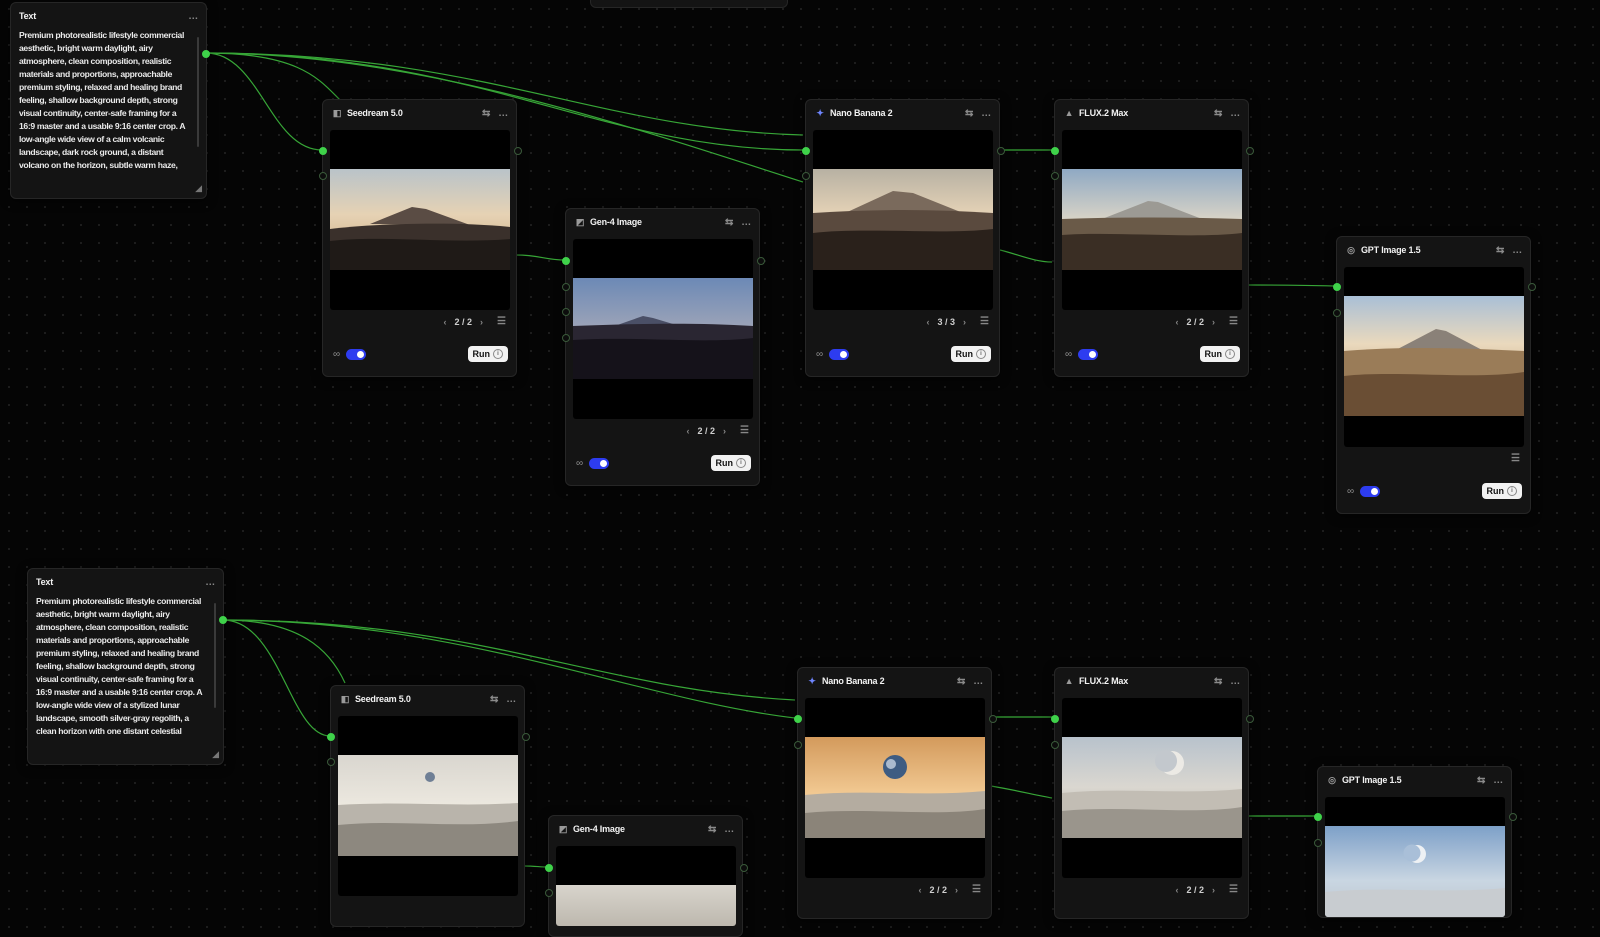 The image size is (1600, 937). Describe the element at coordinates (894, 793) in the screenshot. I see `model-node-nano-banana: ✦ Nano Banana 2 ⇆ … ‹ 2 / 2 › ☰` at that location.